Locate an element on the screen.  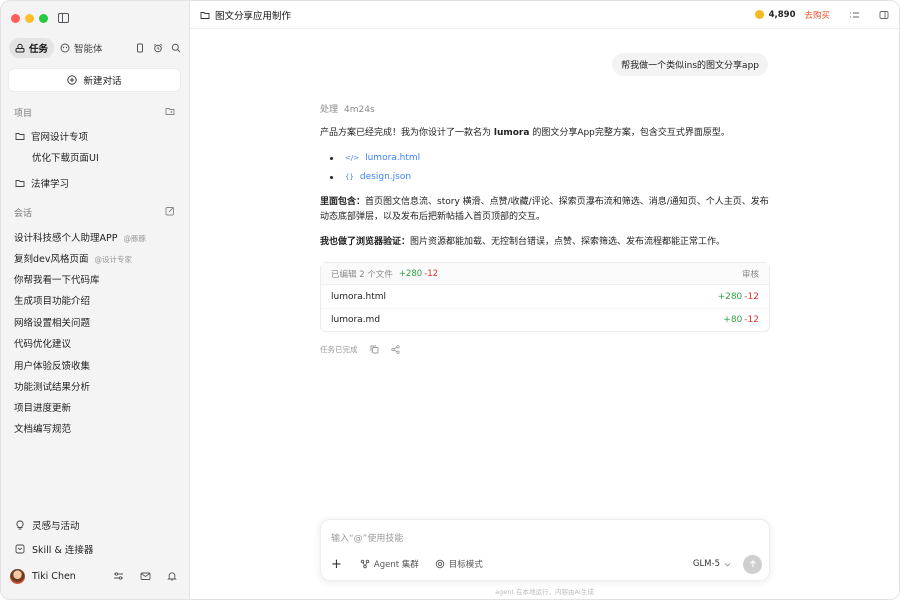
settings-sliders-icon is located at coordinates (118, 576).